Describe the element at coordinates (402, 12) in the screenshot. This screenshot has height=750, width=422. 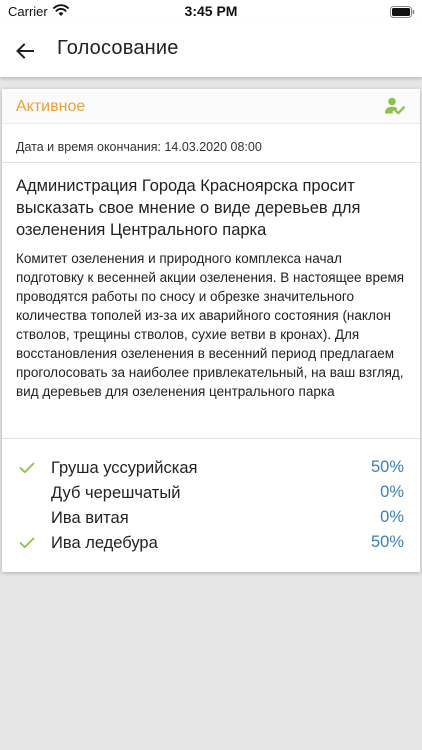
I see `battery-icon` at that location.